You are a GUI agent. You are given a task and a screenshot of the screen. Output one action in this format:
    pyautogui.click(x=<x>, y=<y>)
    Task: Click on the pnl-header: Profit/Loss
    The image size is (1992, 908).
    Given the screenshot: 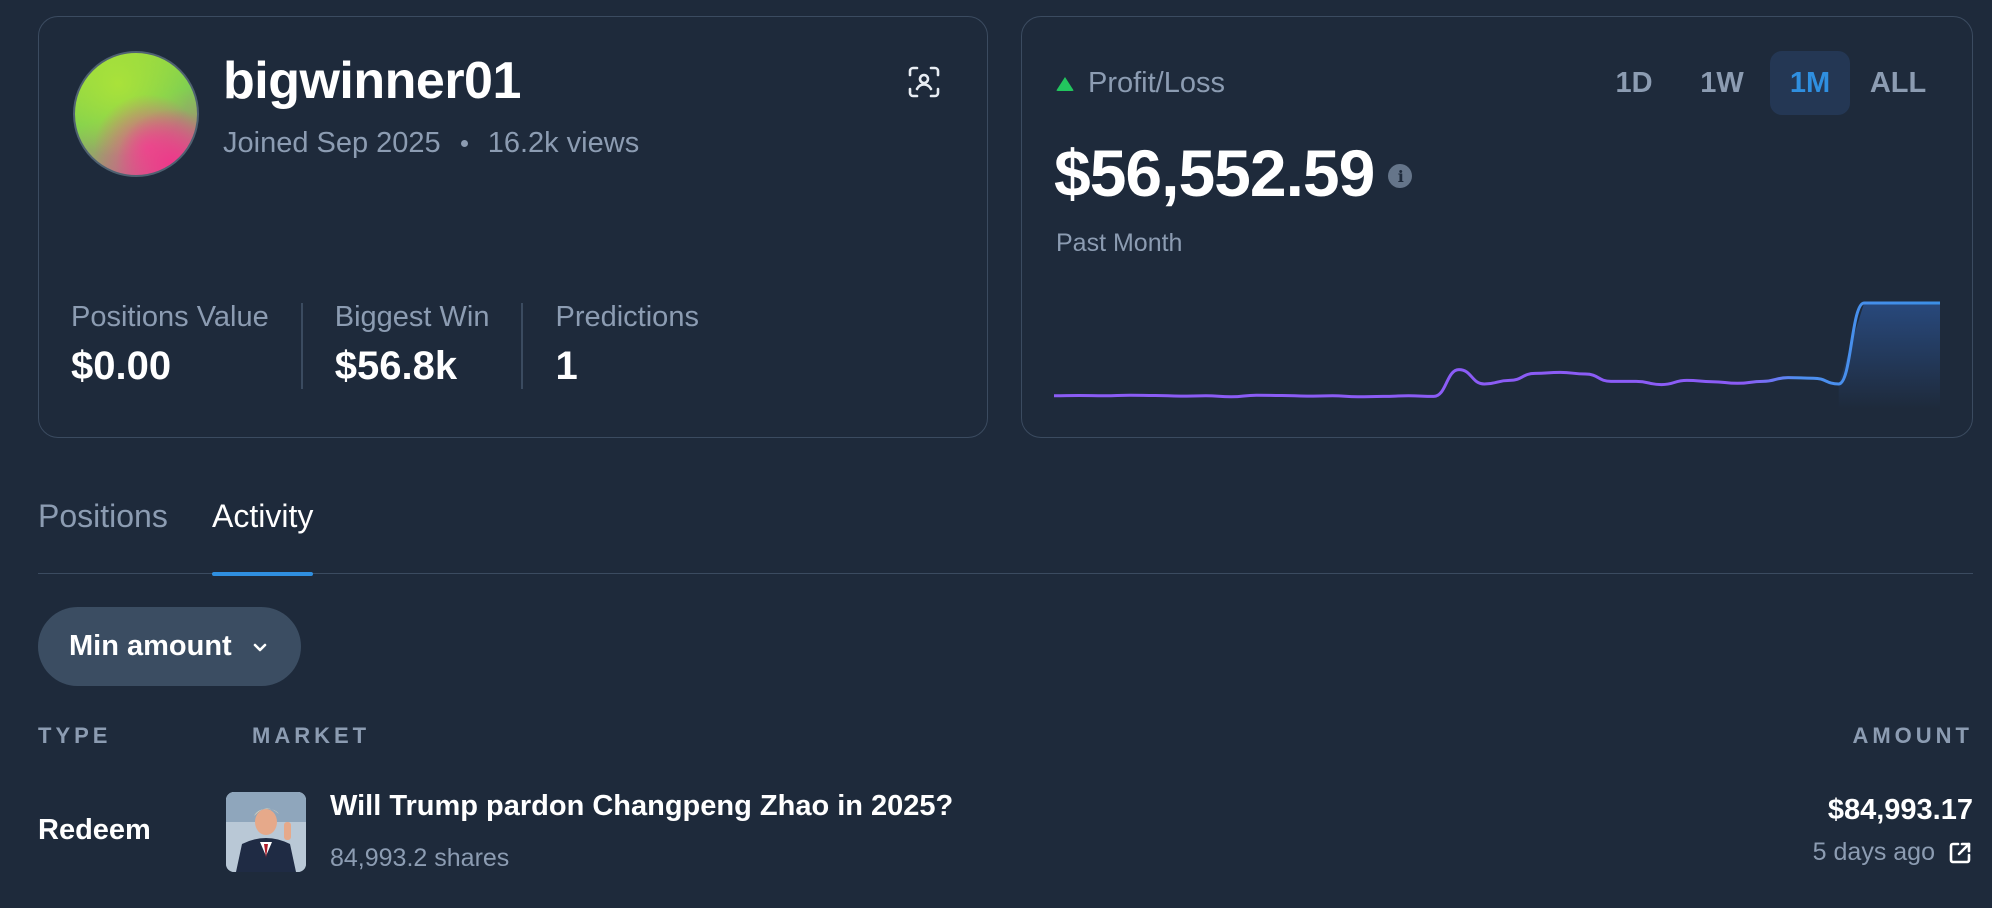 What is the action you would take?
    pyautogui.click(x=1140, y=83)
    